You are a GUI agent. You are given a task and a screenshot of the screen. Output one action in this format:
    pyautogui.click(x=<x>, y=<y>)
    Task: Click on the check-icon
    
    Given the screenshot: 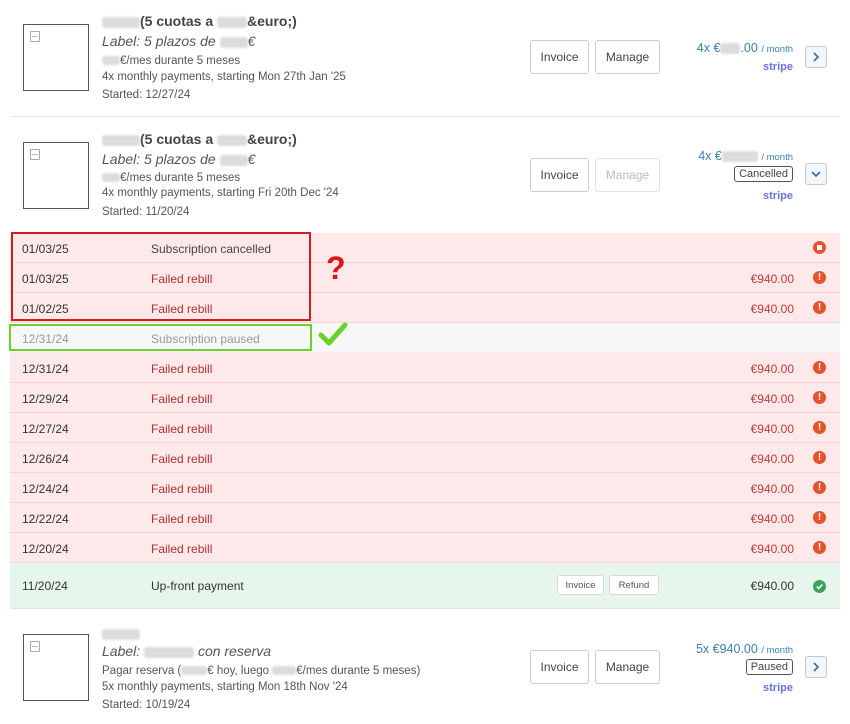 What is the action you would take?
    pyautogui.click(x=819, y=586)
    